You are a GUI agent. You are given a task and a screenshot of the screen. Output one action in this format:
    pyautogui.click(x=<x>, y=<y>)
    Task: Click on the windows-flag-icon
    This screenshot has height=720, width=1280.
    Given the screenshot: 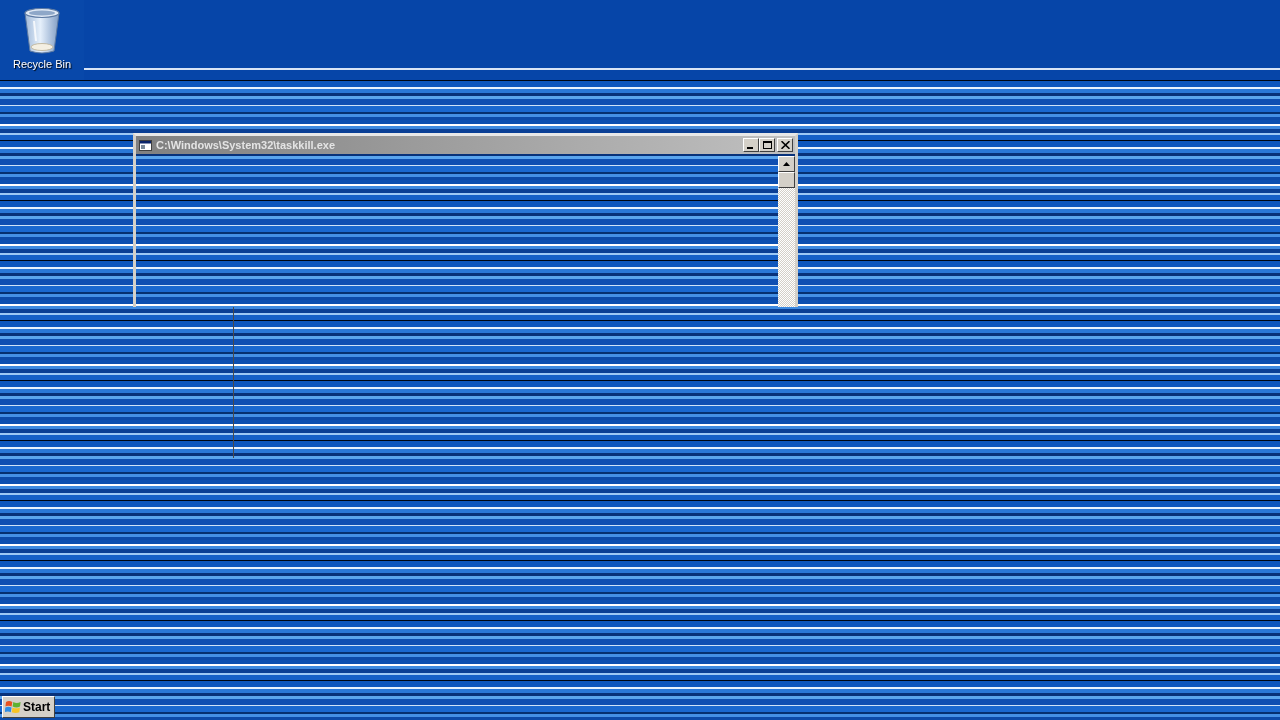 What is the action you would take?
    pyautogui.click(x=13, y=707)
    